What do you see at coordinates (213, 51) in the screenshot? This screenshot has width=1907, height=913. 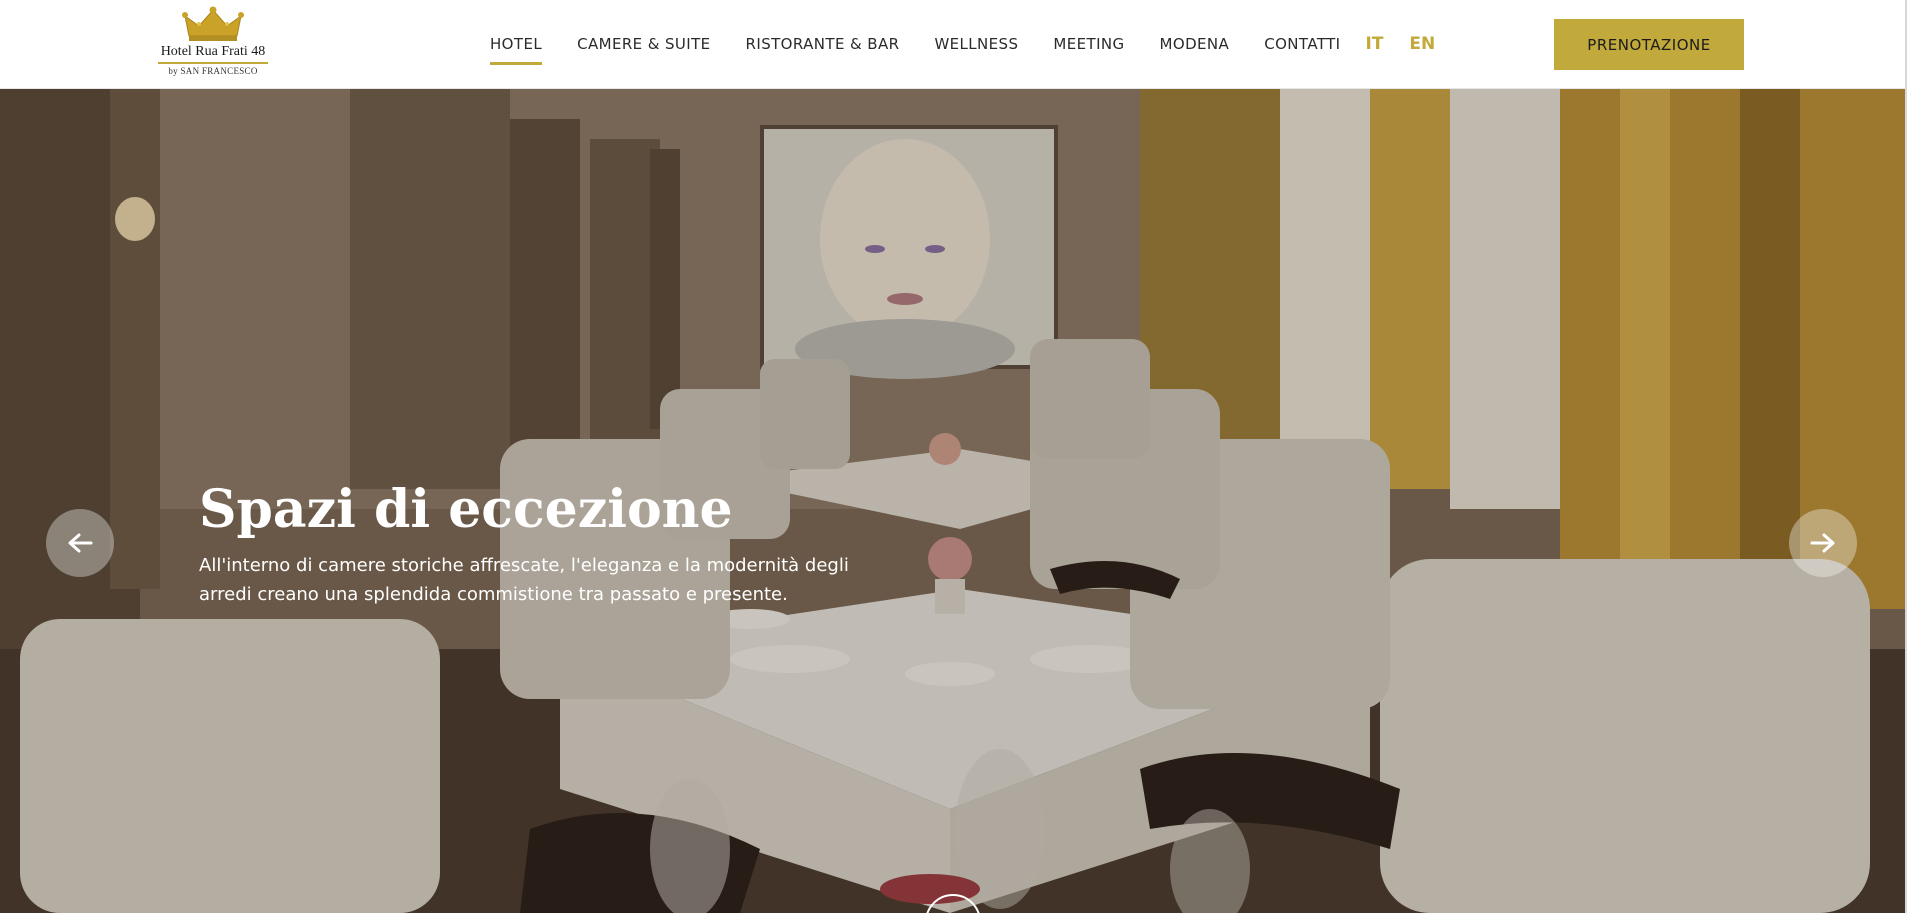 I see `logo-name: Hotel Rua Frati 48` at bounding box center [213, 51].